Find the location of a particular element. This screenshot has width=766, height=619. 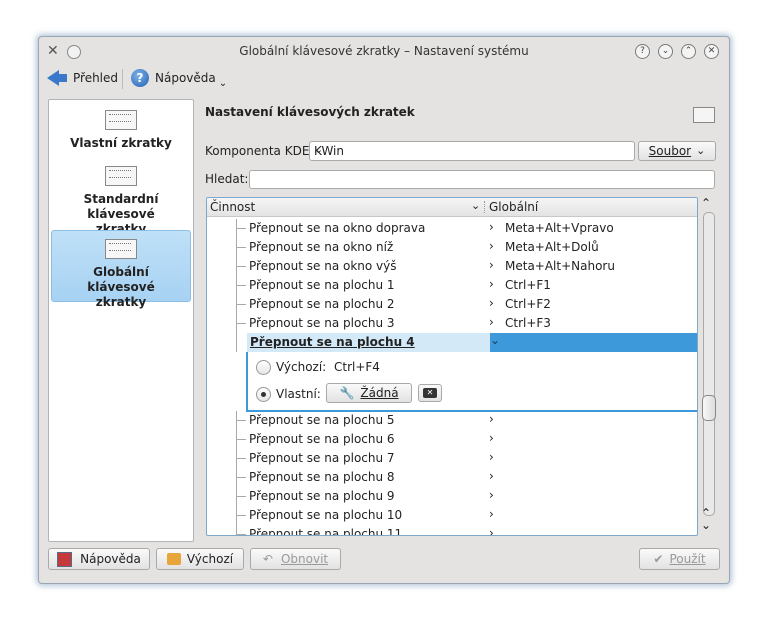

overview-button: Přehled is located at coordinates (82, 78).